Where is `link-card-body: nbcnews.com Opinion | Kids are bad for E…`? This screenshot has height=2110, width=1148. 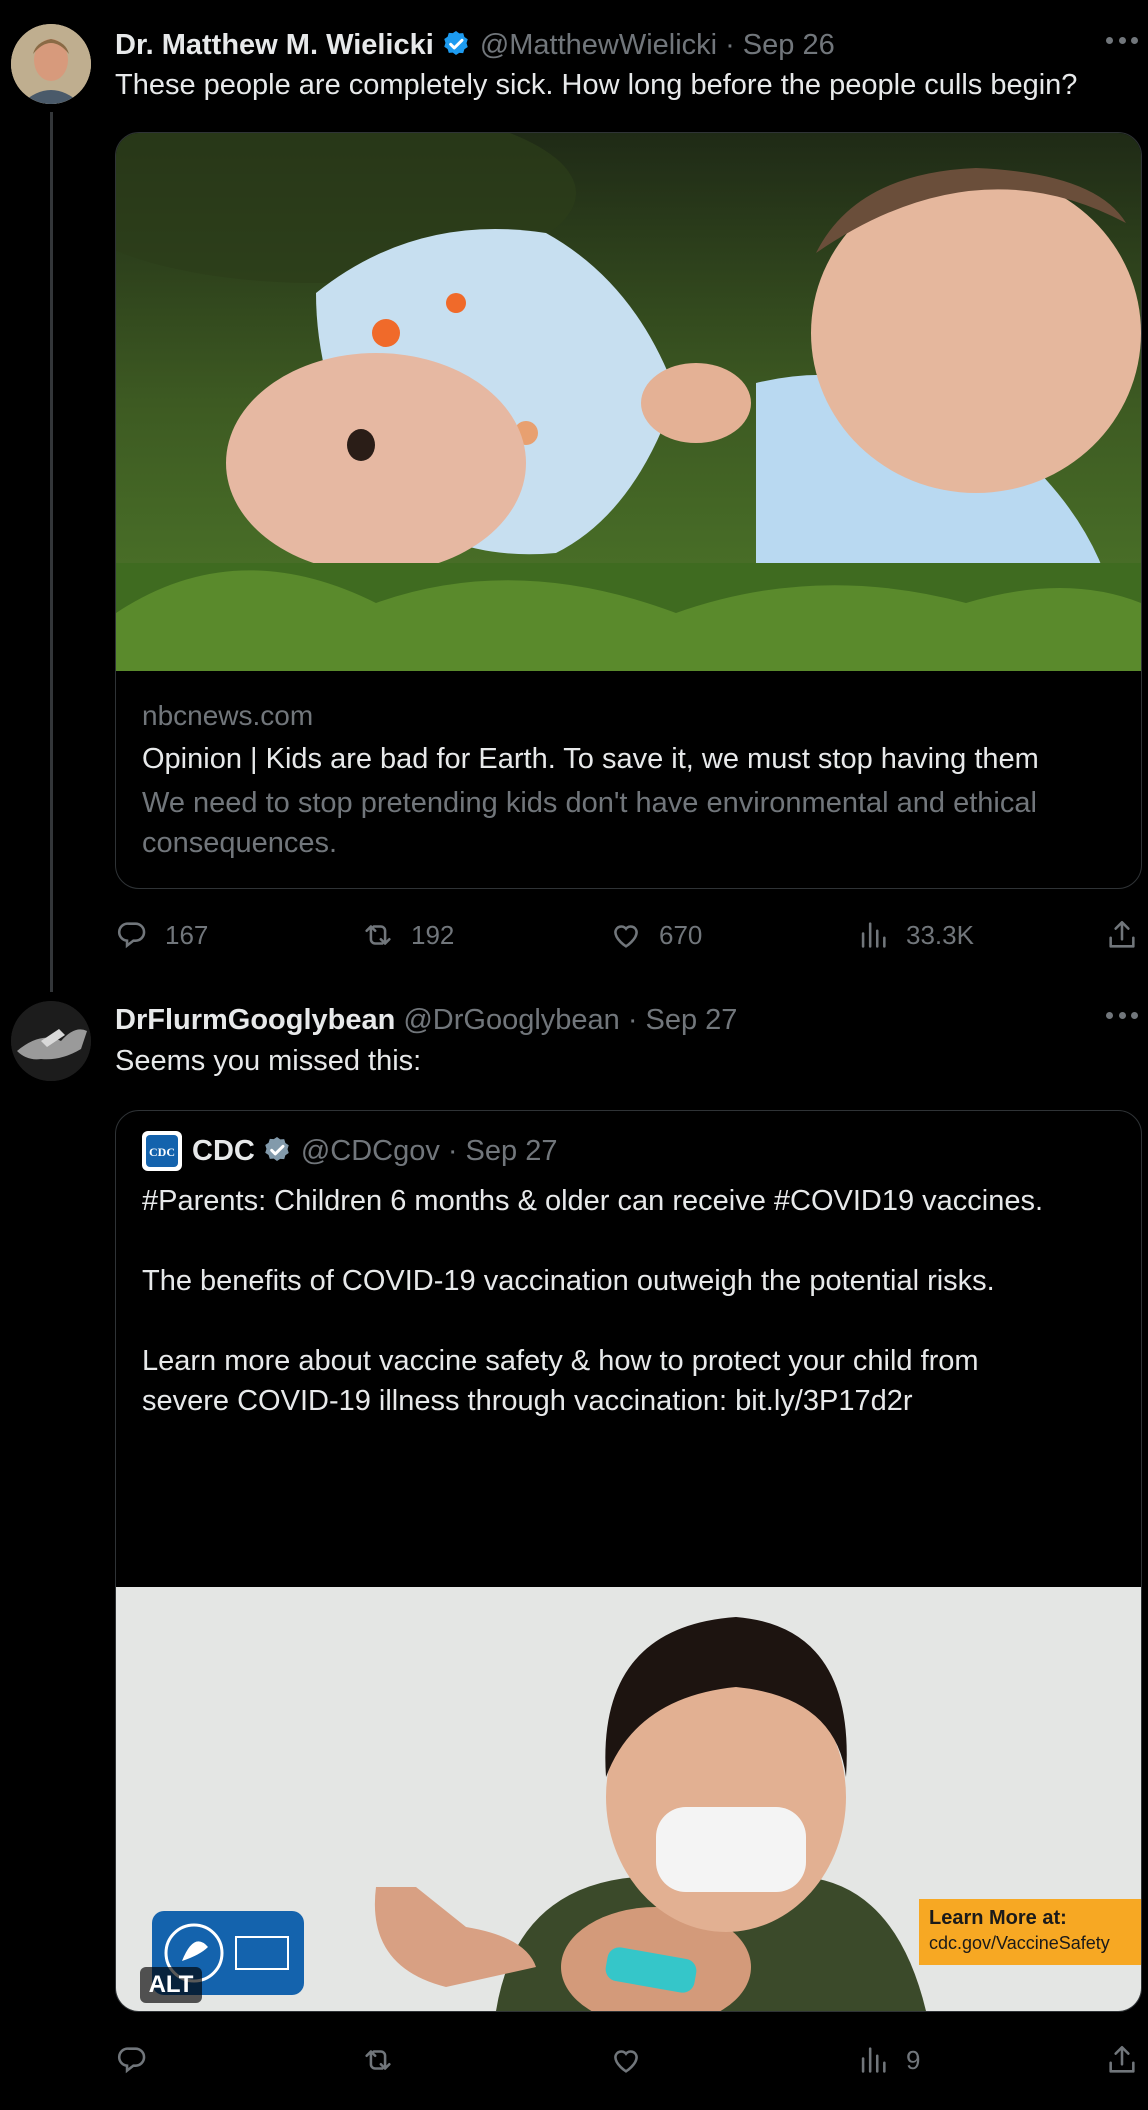
link-card-body: nbcnews.com Opinion | Kids are bad for E… is located at coordinates (632, 780).